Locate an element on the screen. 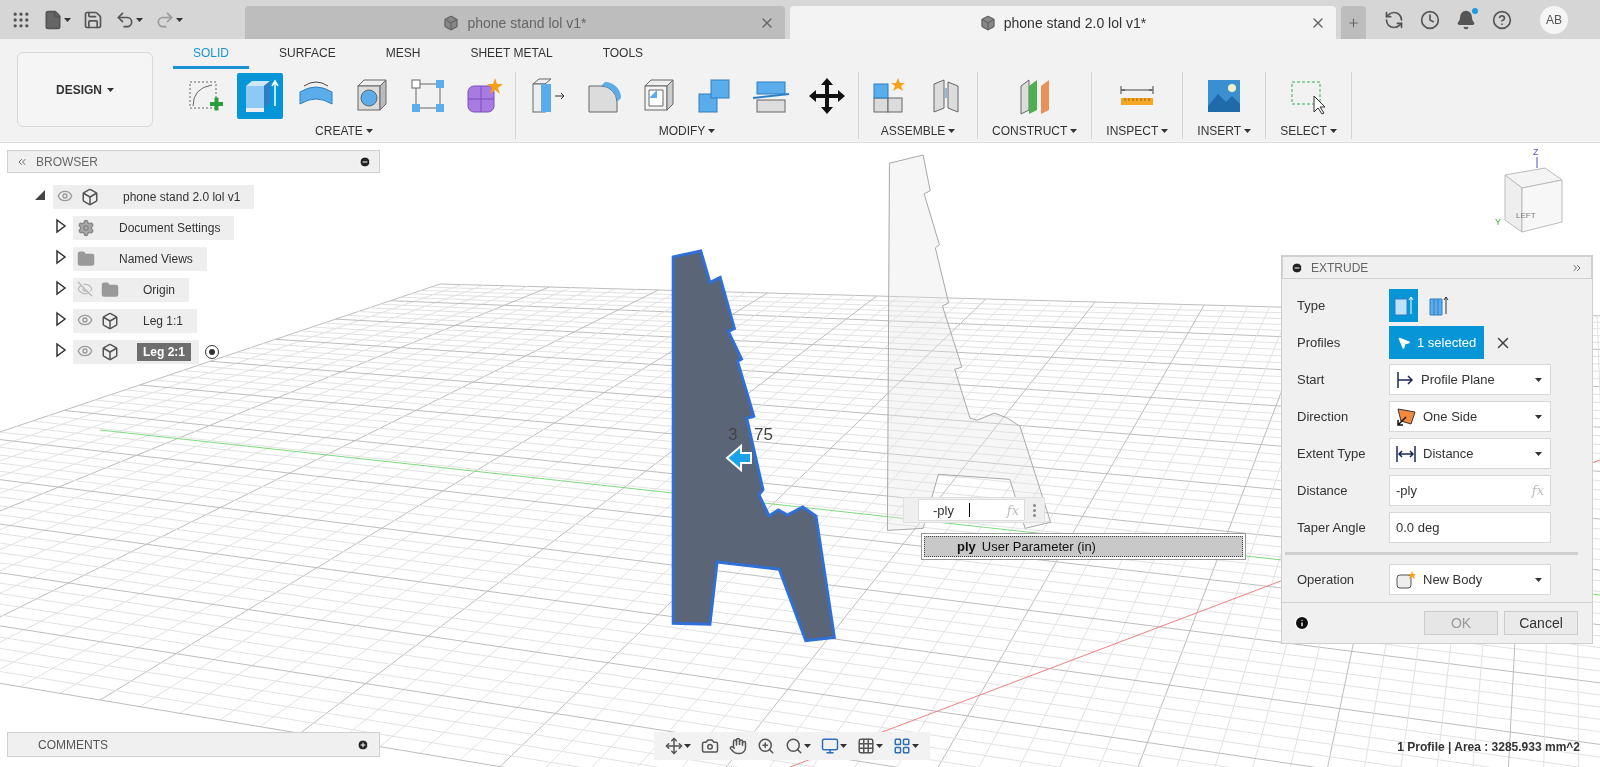 The image size is (1600, 767). new-body-icon is located at coordinates (1406, 579).